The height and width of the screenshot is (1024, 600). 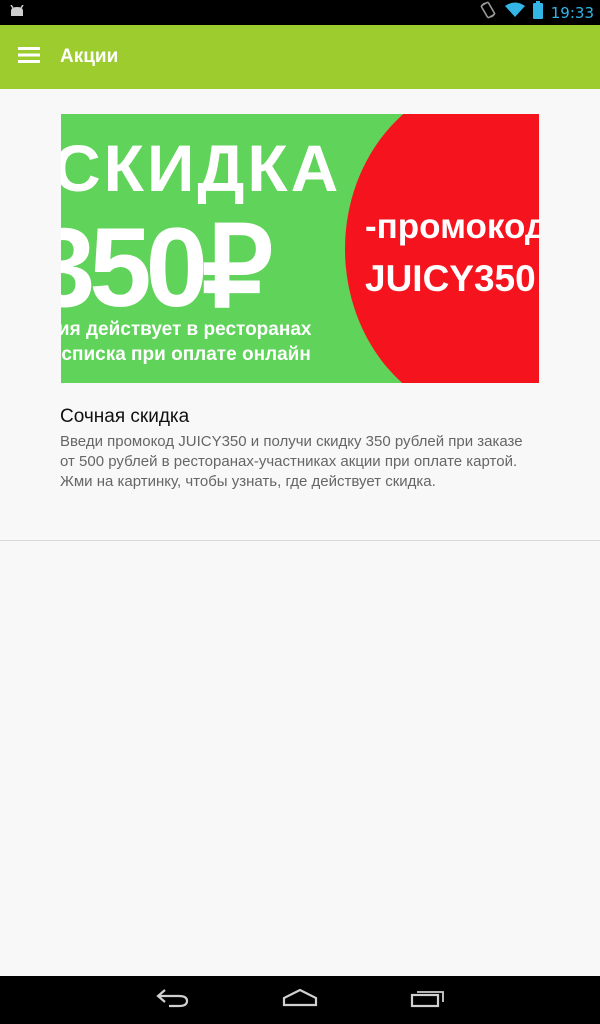 I want to click on hamburger-menu-icon, so click(x=29, y=57).